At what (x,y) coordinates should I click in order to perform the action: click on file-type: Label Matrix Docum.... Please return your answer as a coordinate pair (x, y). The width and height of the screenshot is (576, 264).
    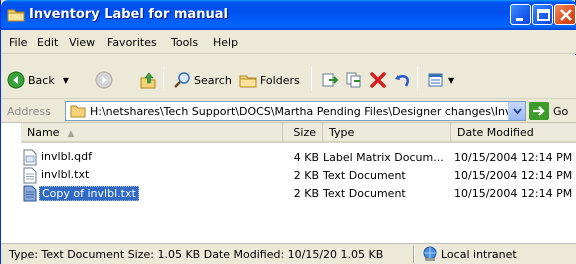
    Looking at the image, I should click on (383, 157).